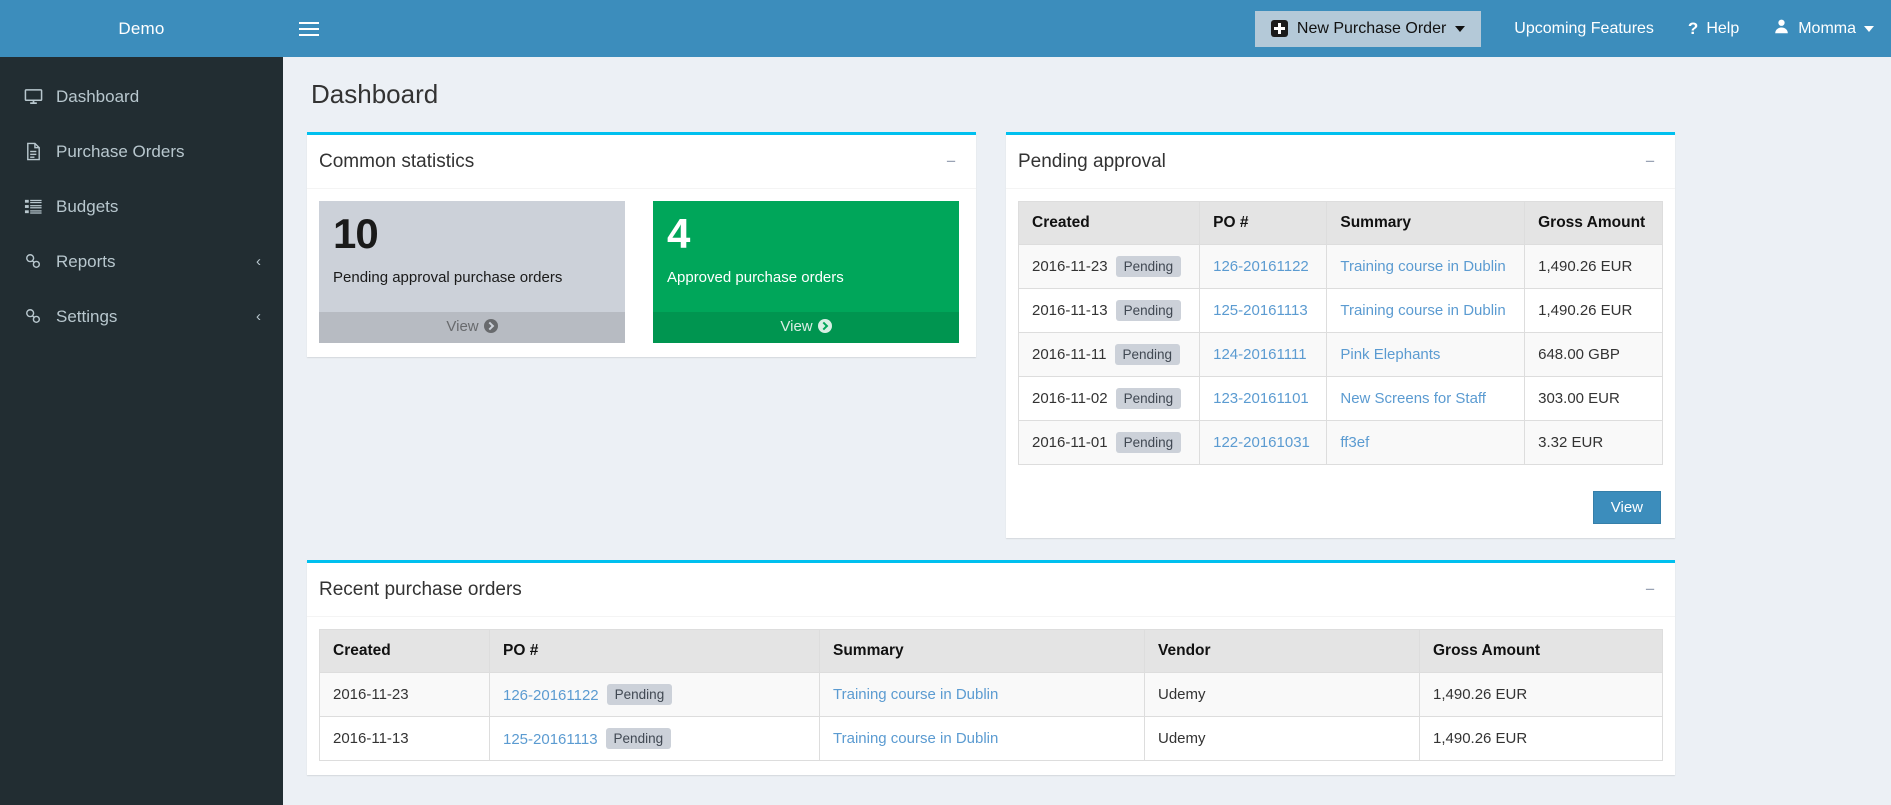  Describe the element at coordinates (1259, 354) in the screenshot. I see `po-link: 124-20161111` at that location.